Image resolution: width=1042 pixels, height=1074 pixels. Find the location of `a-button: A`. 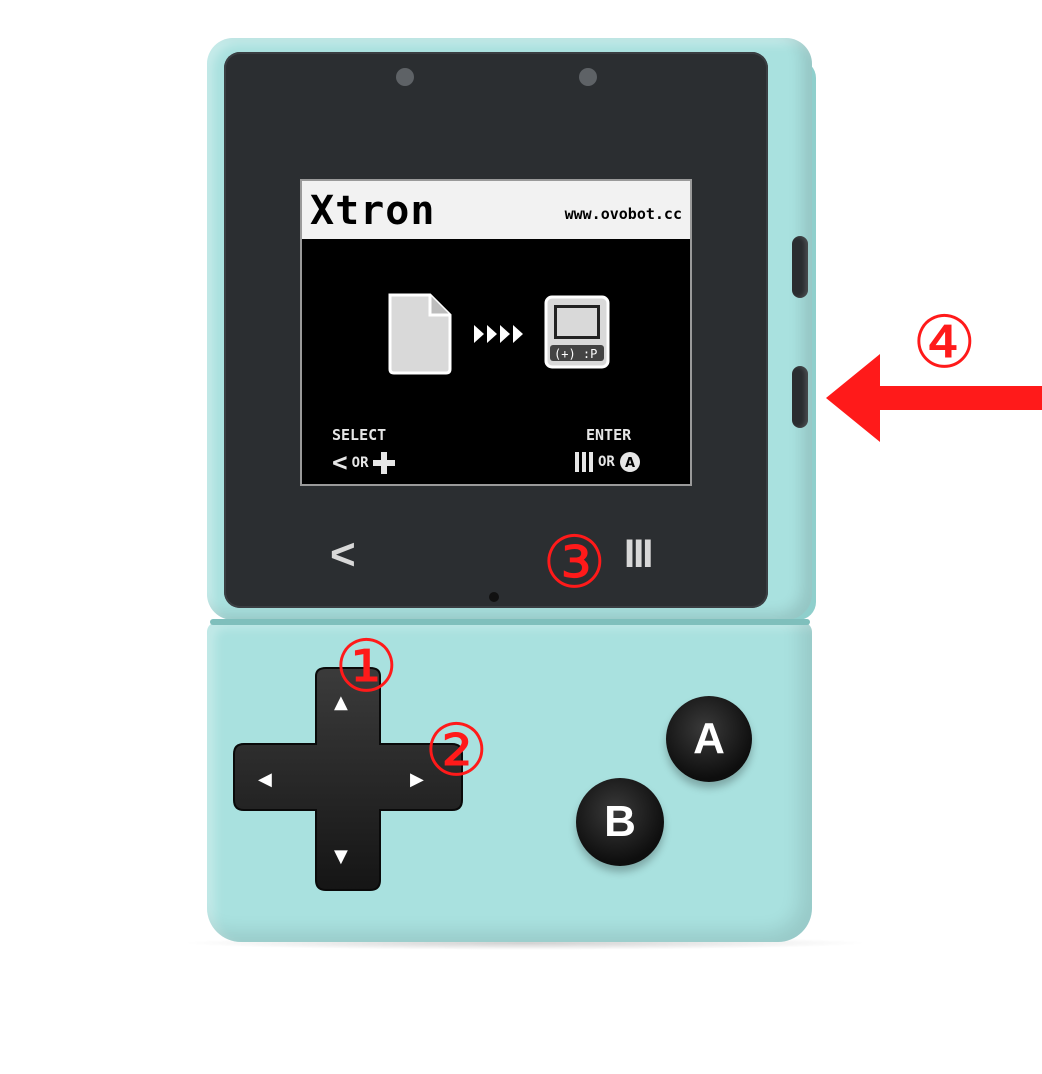

a-button: A is located at coordinates (709, 739).